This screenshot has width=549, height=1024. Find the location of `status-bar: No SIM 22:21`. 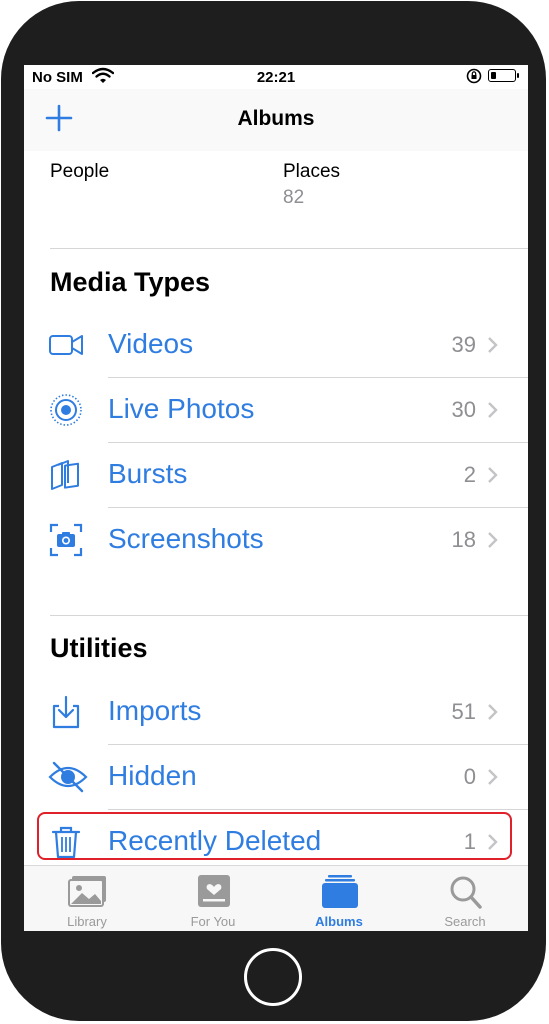

status-bar: No SIM 22:21 is located at coordinates (276, 77).